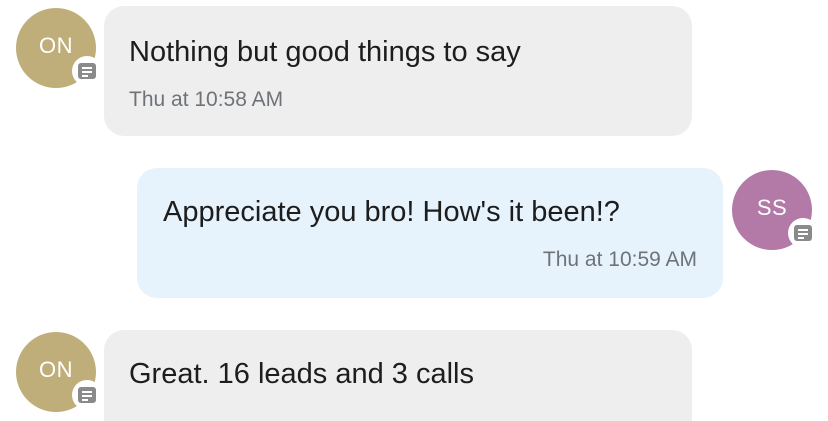  Describe the element at coordinates (206, 99) in the screenshot. I see `message-timestamp: Thu at 10:58 AM` at that location.